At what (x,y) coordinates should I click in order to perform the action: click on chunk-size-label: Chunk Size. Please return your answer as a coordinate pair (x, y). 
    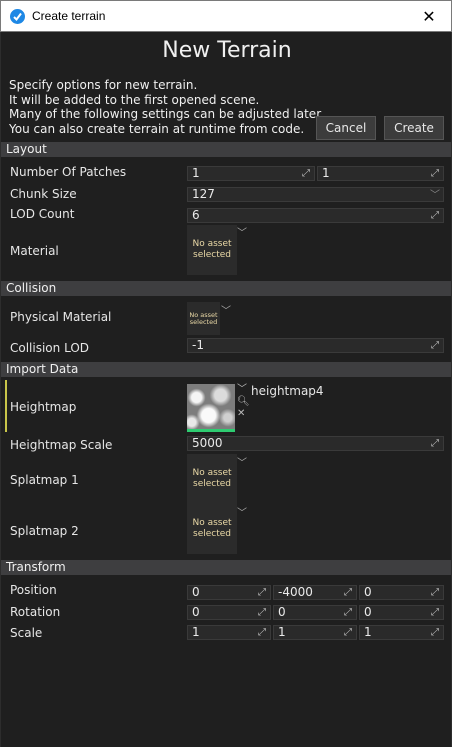
    Looking at the image, I should click on (43, 194).